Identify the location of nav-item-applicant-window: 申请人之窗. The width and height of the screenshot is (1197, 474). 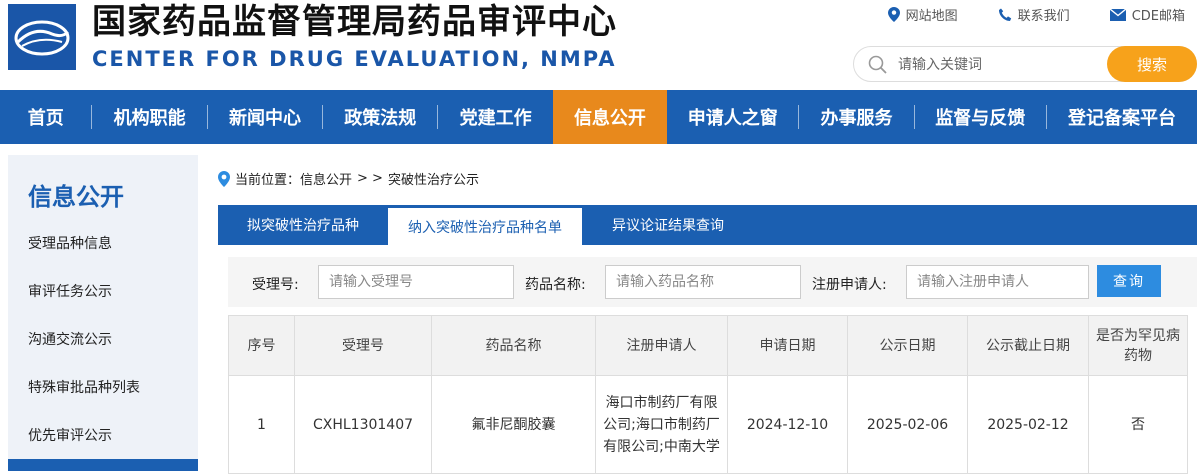
(732, 117).